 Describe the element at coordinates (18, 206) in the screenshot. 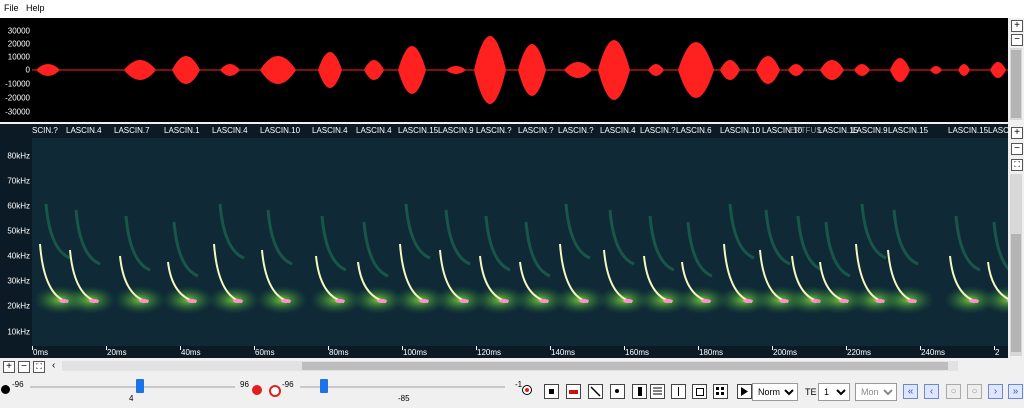

I see `freq-tick: 60kHz` at that location.